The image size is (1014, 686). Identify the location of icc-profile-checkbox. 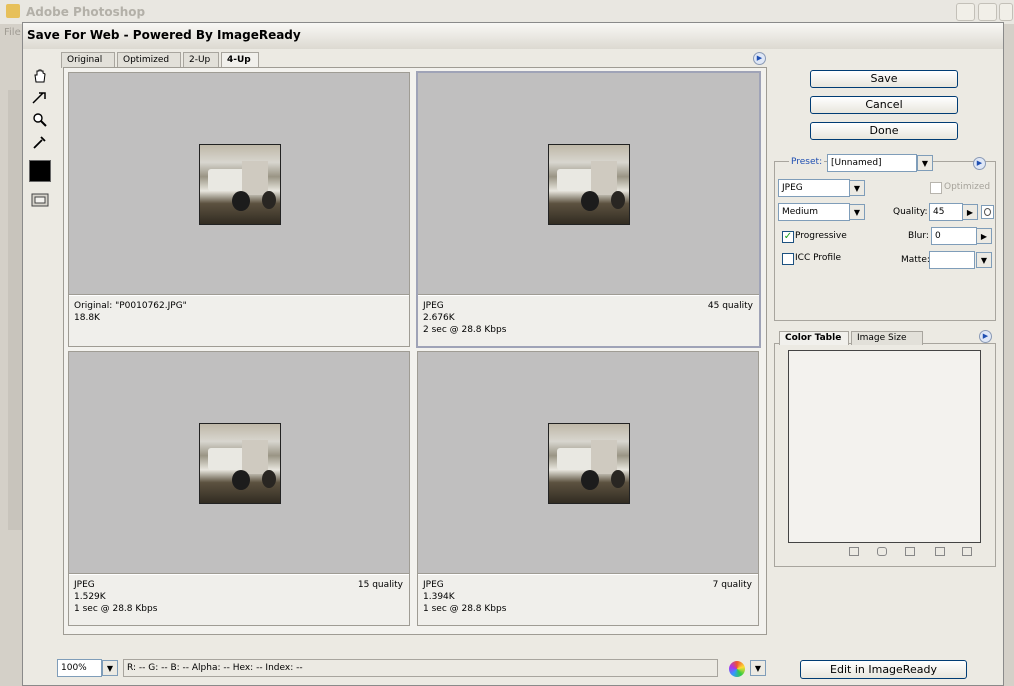
(788, 259).